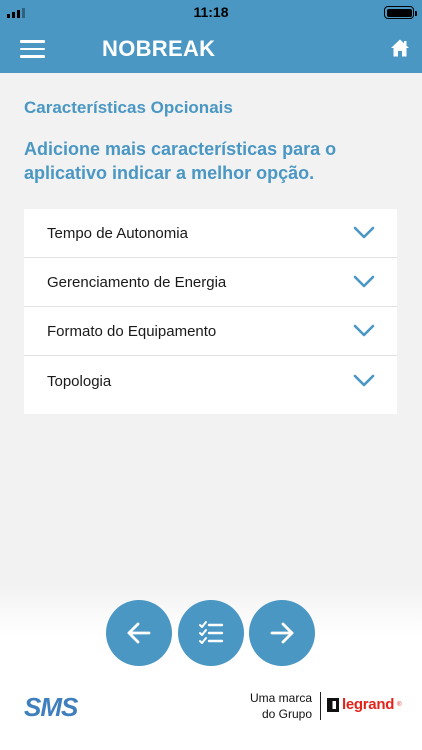  What do you see at coordinates (137, 282) in the screenshot?
I see `option-label: Gerenciamento de Energia` at bounding box center [137, 282].